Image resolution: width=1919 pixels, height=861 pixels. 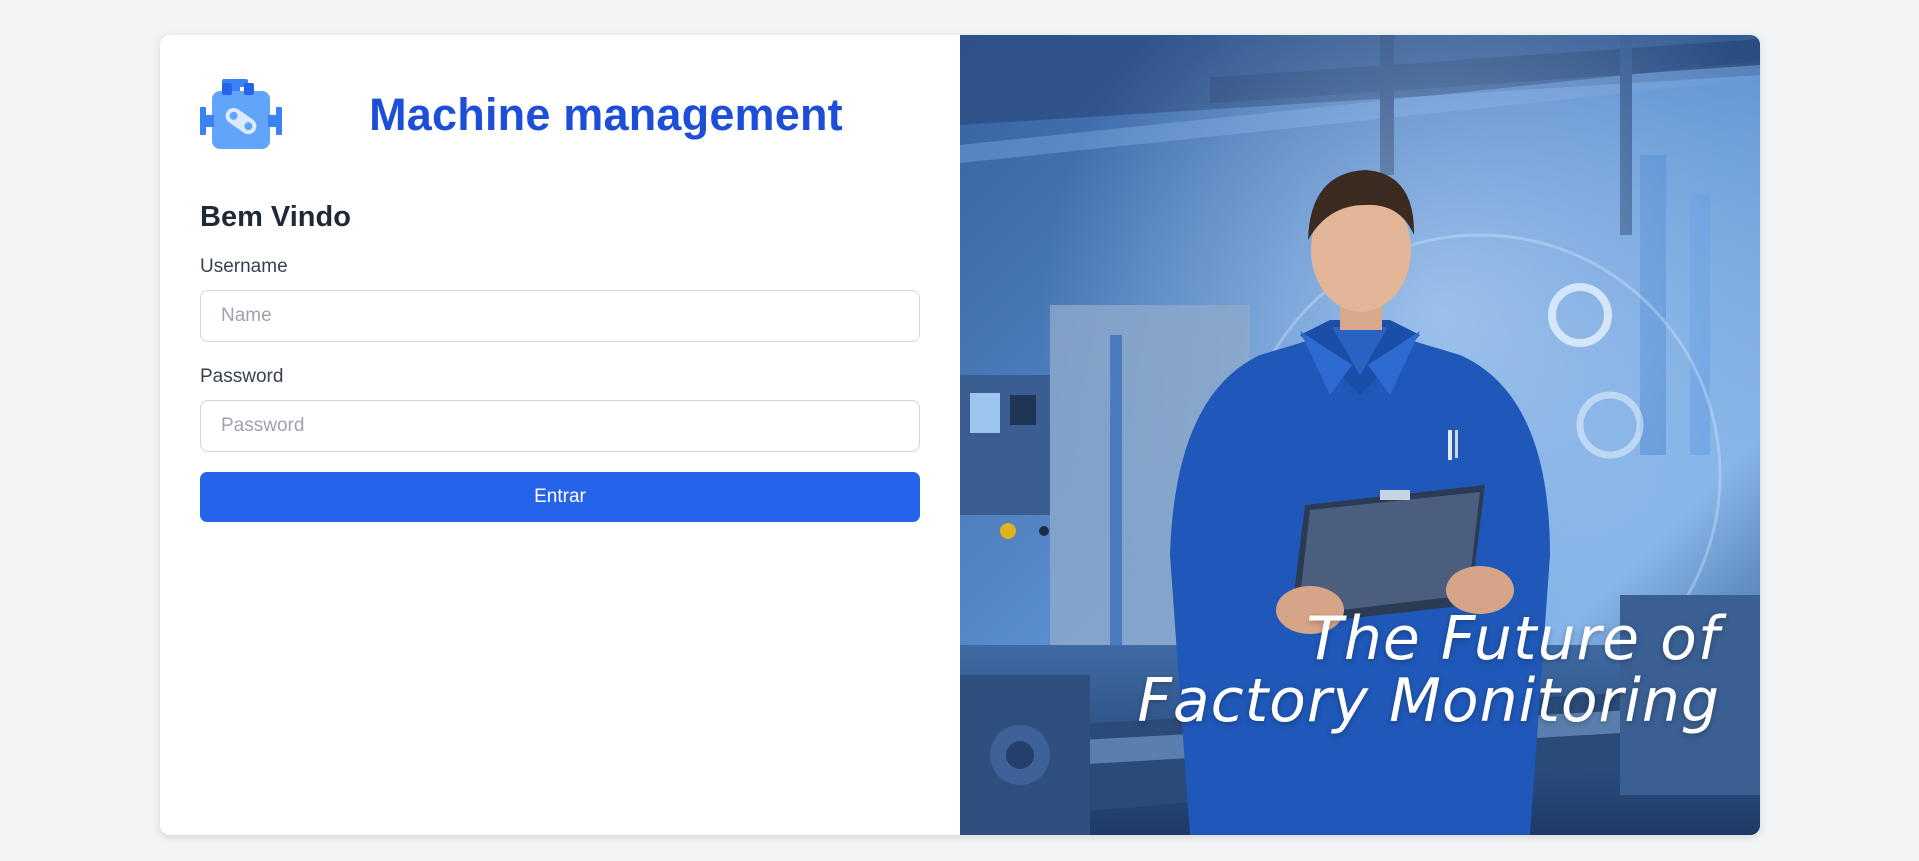 What do you see at coordinates (560, 426) in the screenshot?
I see `password-input` at bounding box center [560, 426].